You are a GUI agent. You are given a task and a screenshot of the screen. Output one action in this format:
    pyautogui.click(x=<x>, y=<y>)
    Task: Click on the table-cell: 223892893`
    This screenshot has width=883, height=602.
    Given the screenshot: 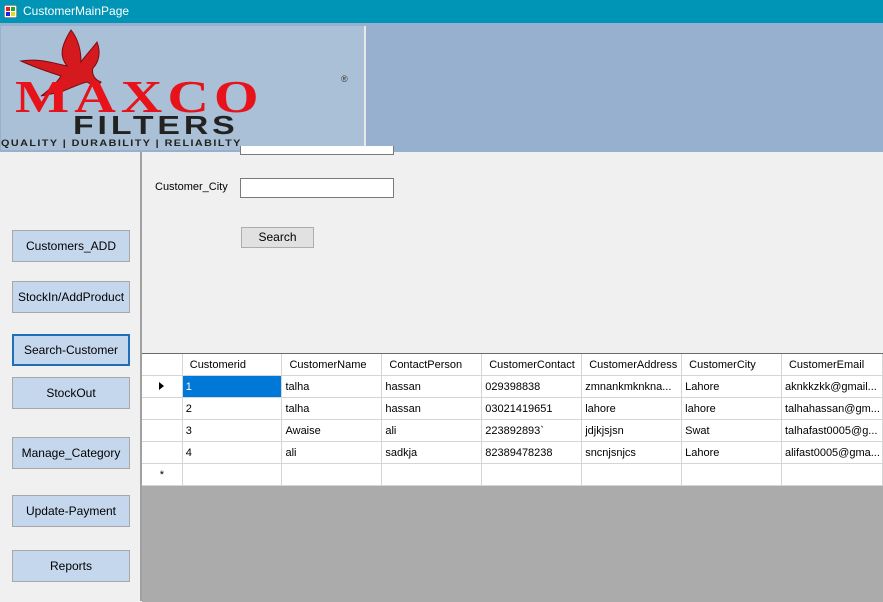 What is the action you would take?
    pyautogui.click(x=532, y=430)
    